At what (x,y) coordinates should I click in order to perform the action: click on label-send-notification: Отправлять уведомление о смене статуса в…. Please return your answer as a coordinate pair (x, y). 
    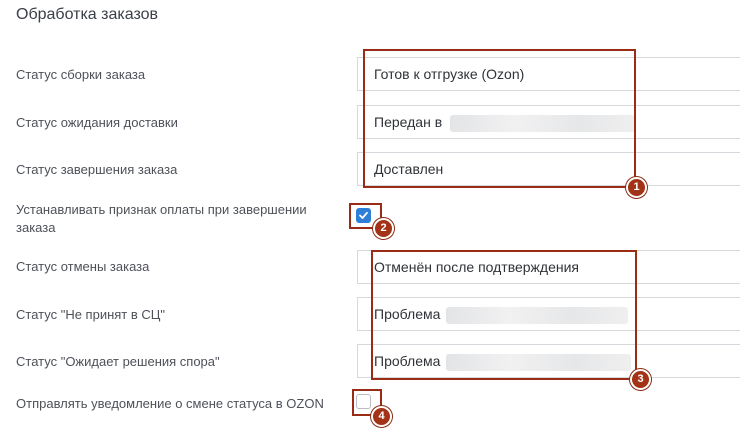
    Looking at the image, I should click on (170, 403).